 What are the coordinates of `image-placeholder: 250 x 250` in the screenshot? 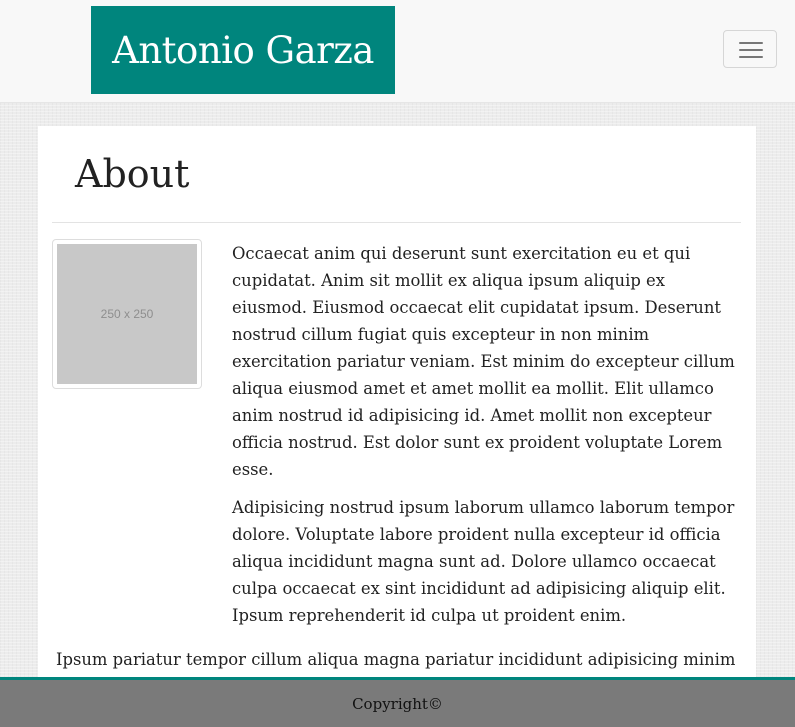 It's located at (127, 314).